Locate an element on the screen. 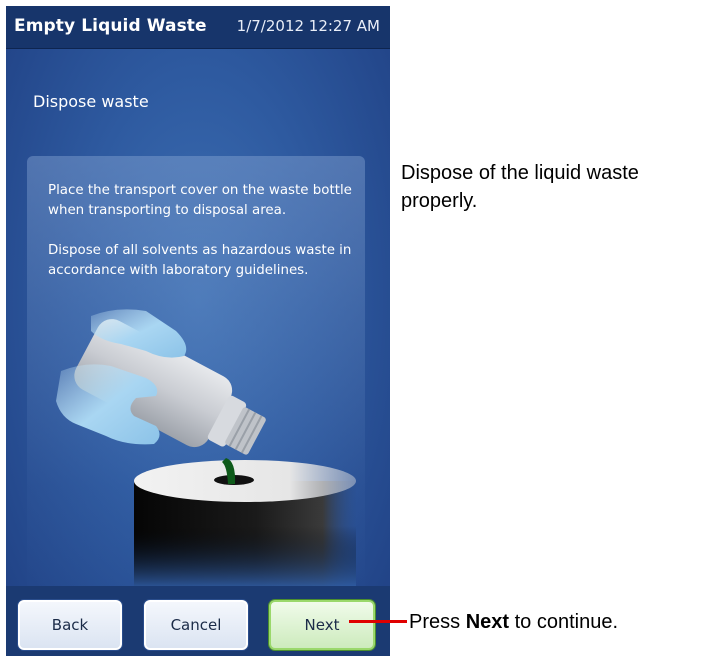 Image resolution: width=711 pixels, height=658 pixels. cancel-button: Cancel is located at coordinates (196, 625).